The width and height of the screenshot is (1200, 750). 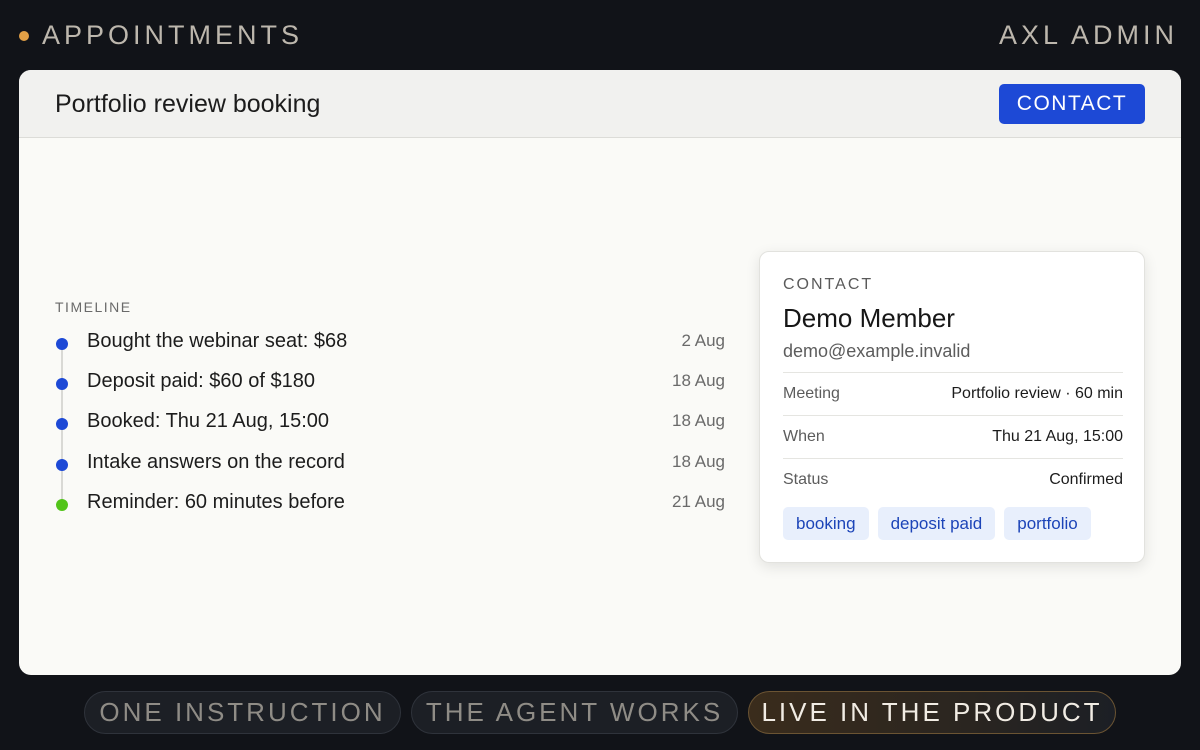 I want to click on top-bar: APPOINTMENTS AXL ADMIN, so click(x=600, y=35).